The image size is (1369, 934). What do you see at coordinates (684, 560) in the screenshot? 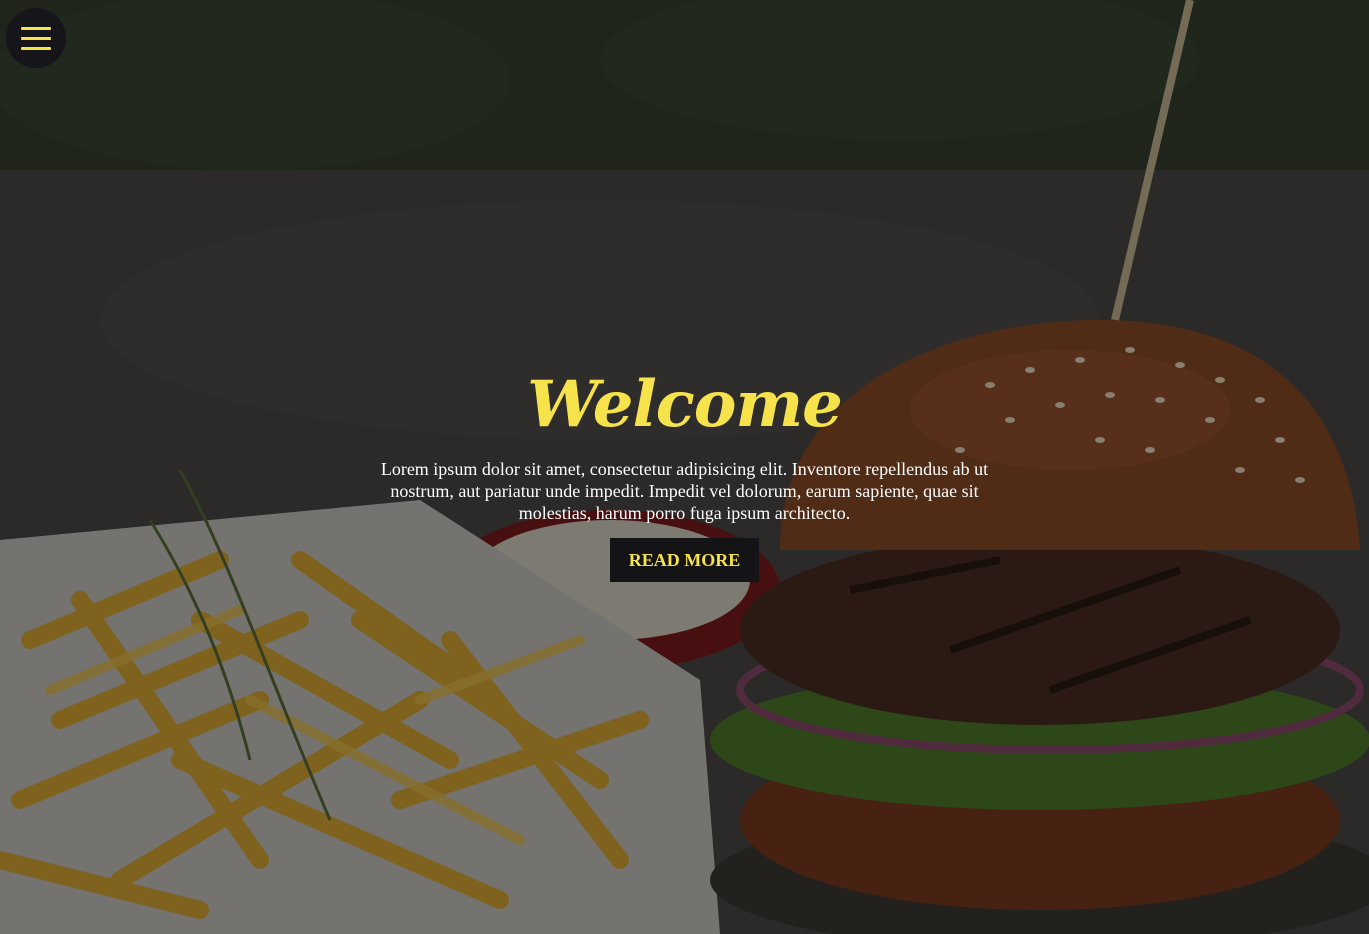
I see `read-more-button: READ MORE` at bounding box center [684, 560].